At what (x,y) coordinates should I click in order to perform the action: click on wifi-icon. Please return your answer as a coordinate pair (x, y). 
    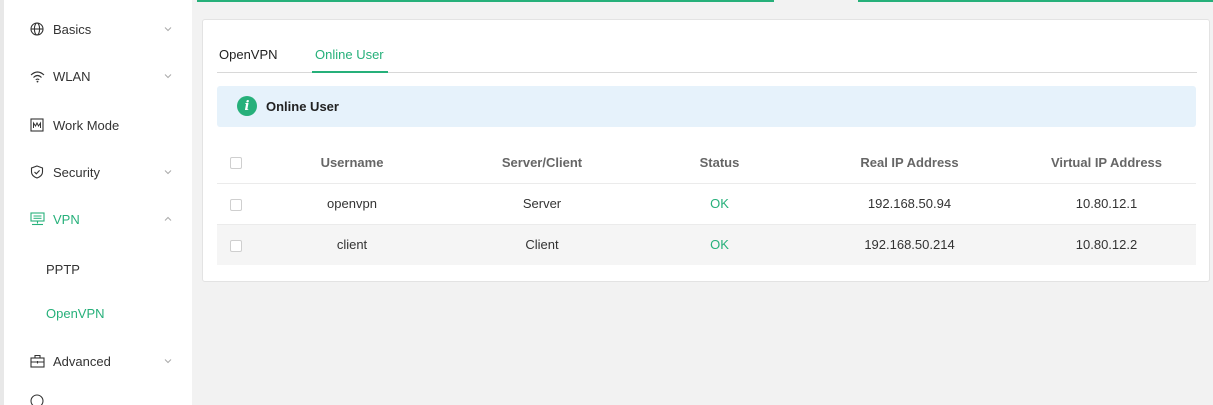
    Looking at the image, I should click on (37, 76).